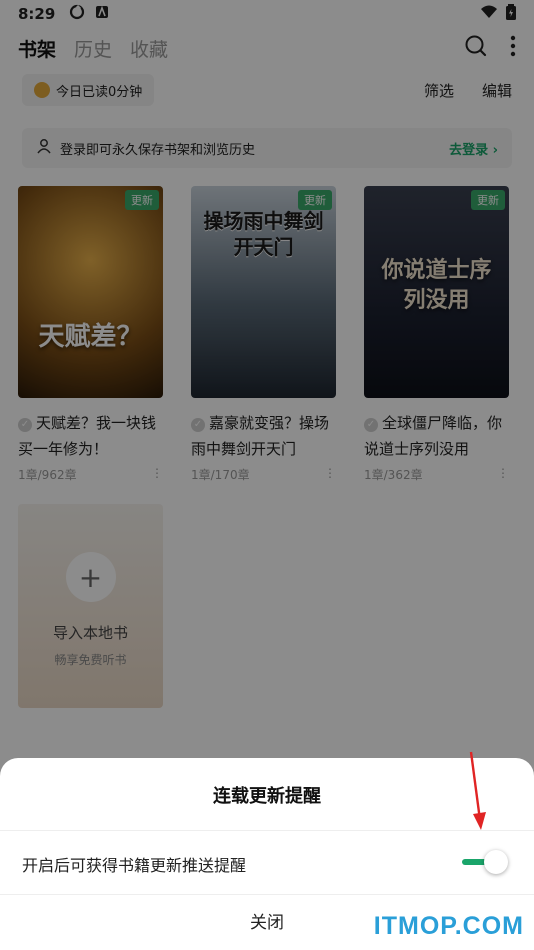  I want to click on sheet-title: 连载更新提醒, so click(267, 796).